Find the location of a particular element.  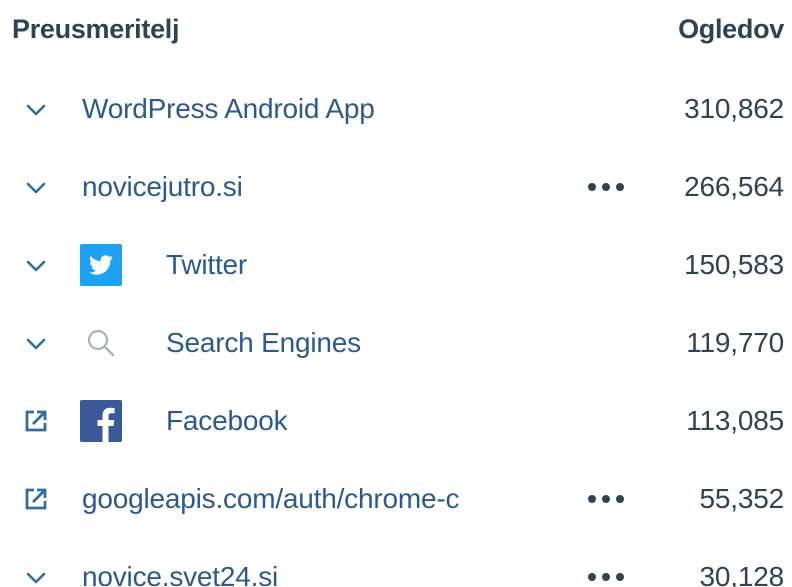

table-row: googleapis.com/auth/chrome-c 55,352 is located at coordinates (396, 499).